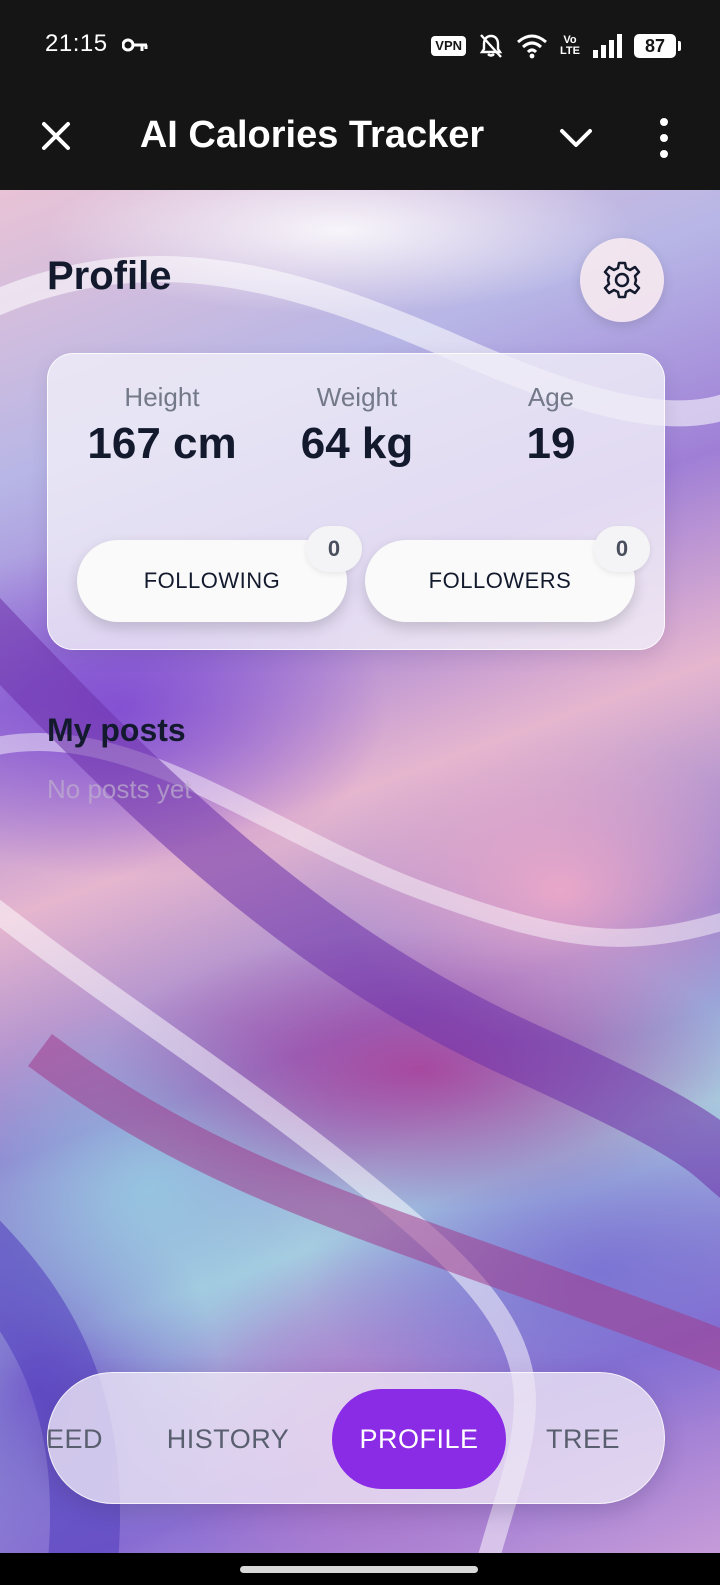 Image resolution: width=720 pixels, height=1585 pixels. I want to click on volte-bottom: LTE, so click(570, 51).